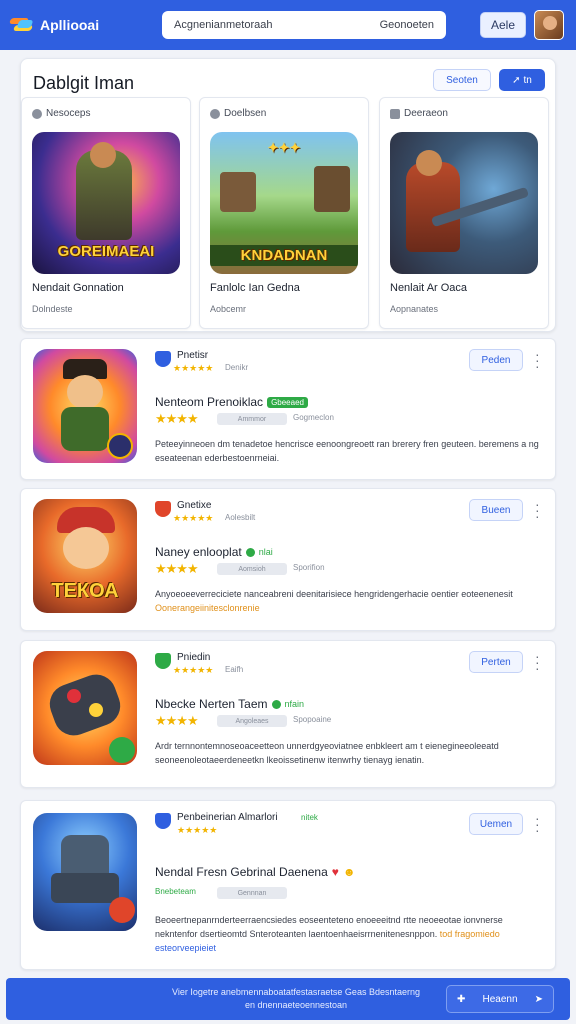 The image size is (576, 1024). I want to click on app-description-mid: tod fragomiedo, so click(469, 934).